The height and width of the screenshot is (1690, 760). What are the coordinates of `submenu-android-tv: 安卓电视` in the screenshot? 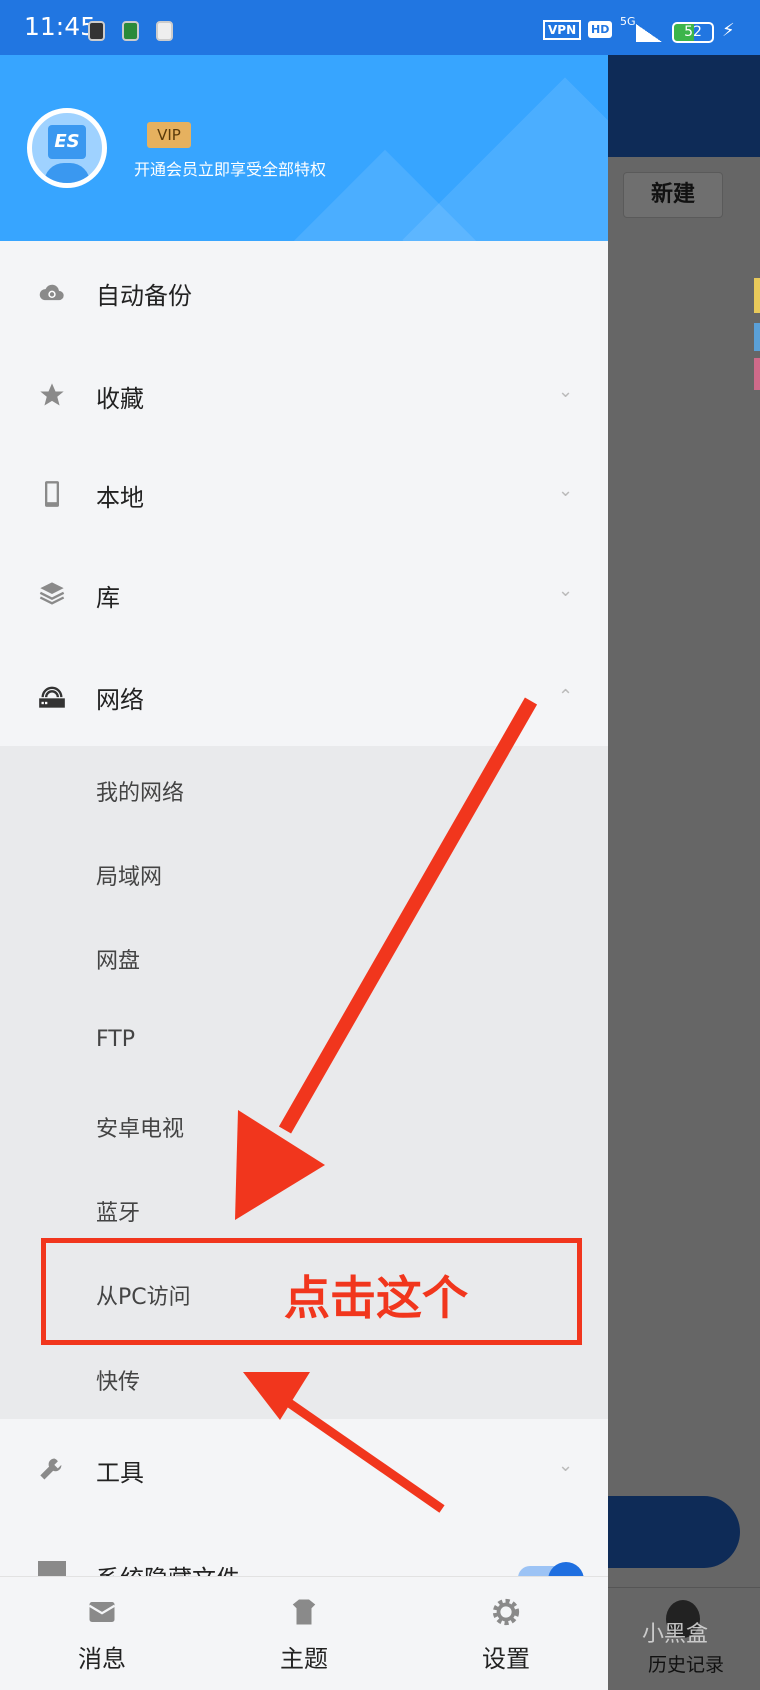 It's located at (140, 1127).